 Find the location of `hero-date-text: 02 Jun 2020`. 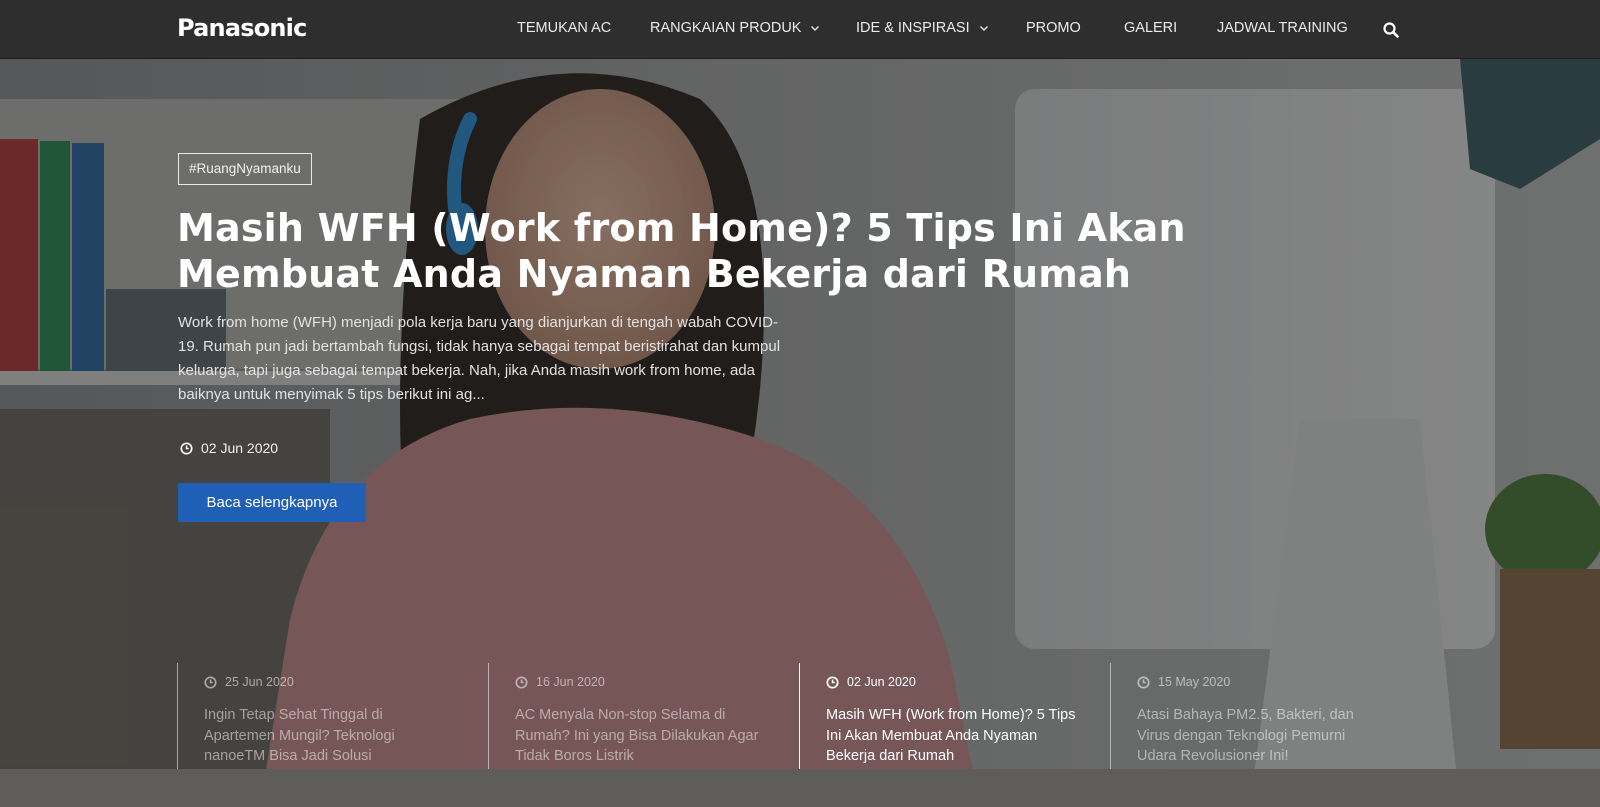

hero-date-text: 02 Jun 2020 is located at coordinates (240, 448).